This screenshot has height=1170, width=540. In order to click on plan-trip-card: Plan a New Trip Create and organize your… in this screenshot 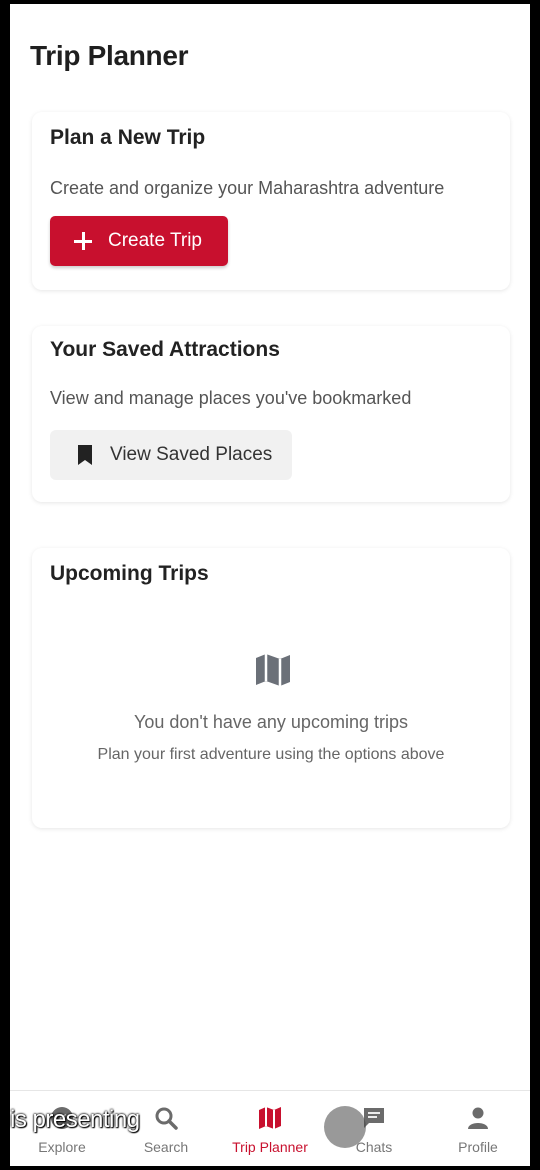, I will do `click(271, 201)`.